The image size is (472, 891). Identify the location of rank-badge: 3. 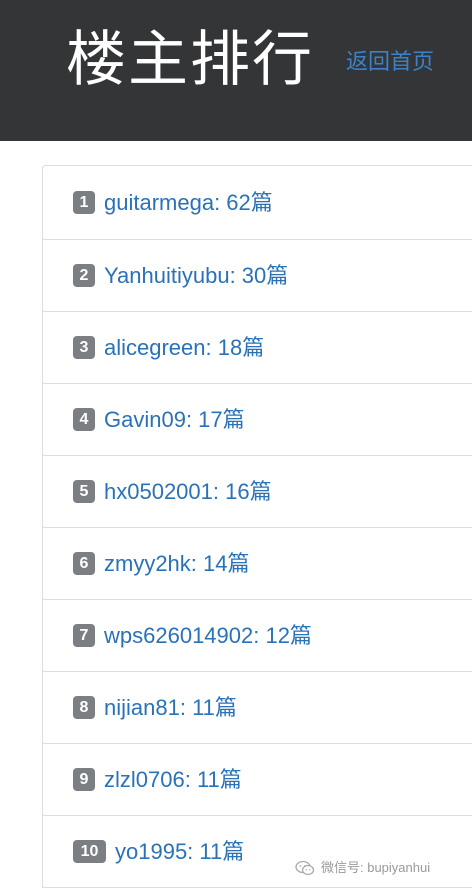
(84, 347).